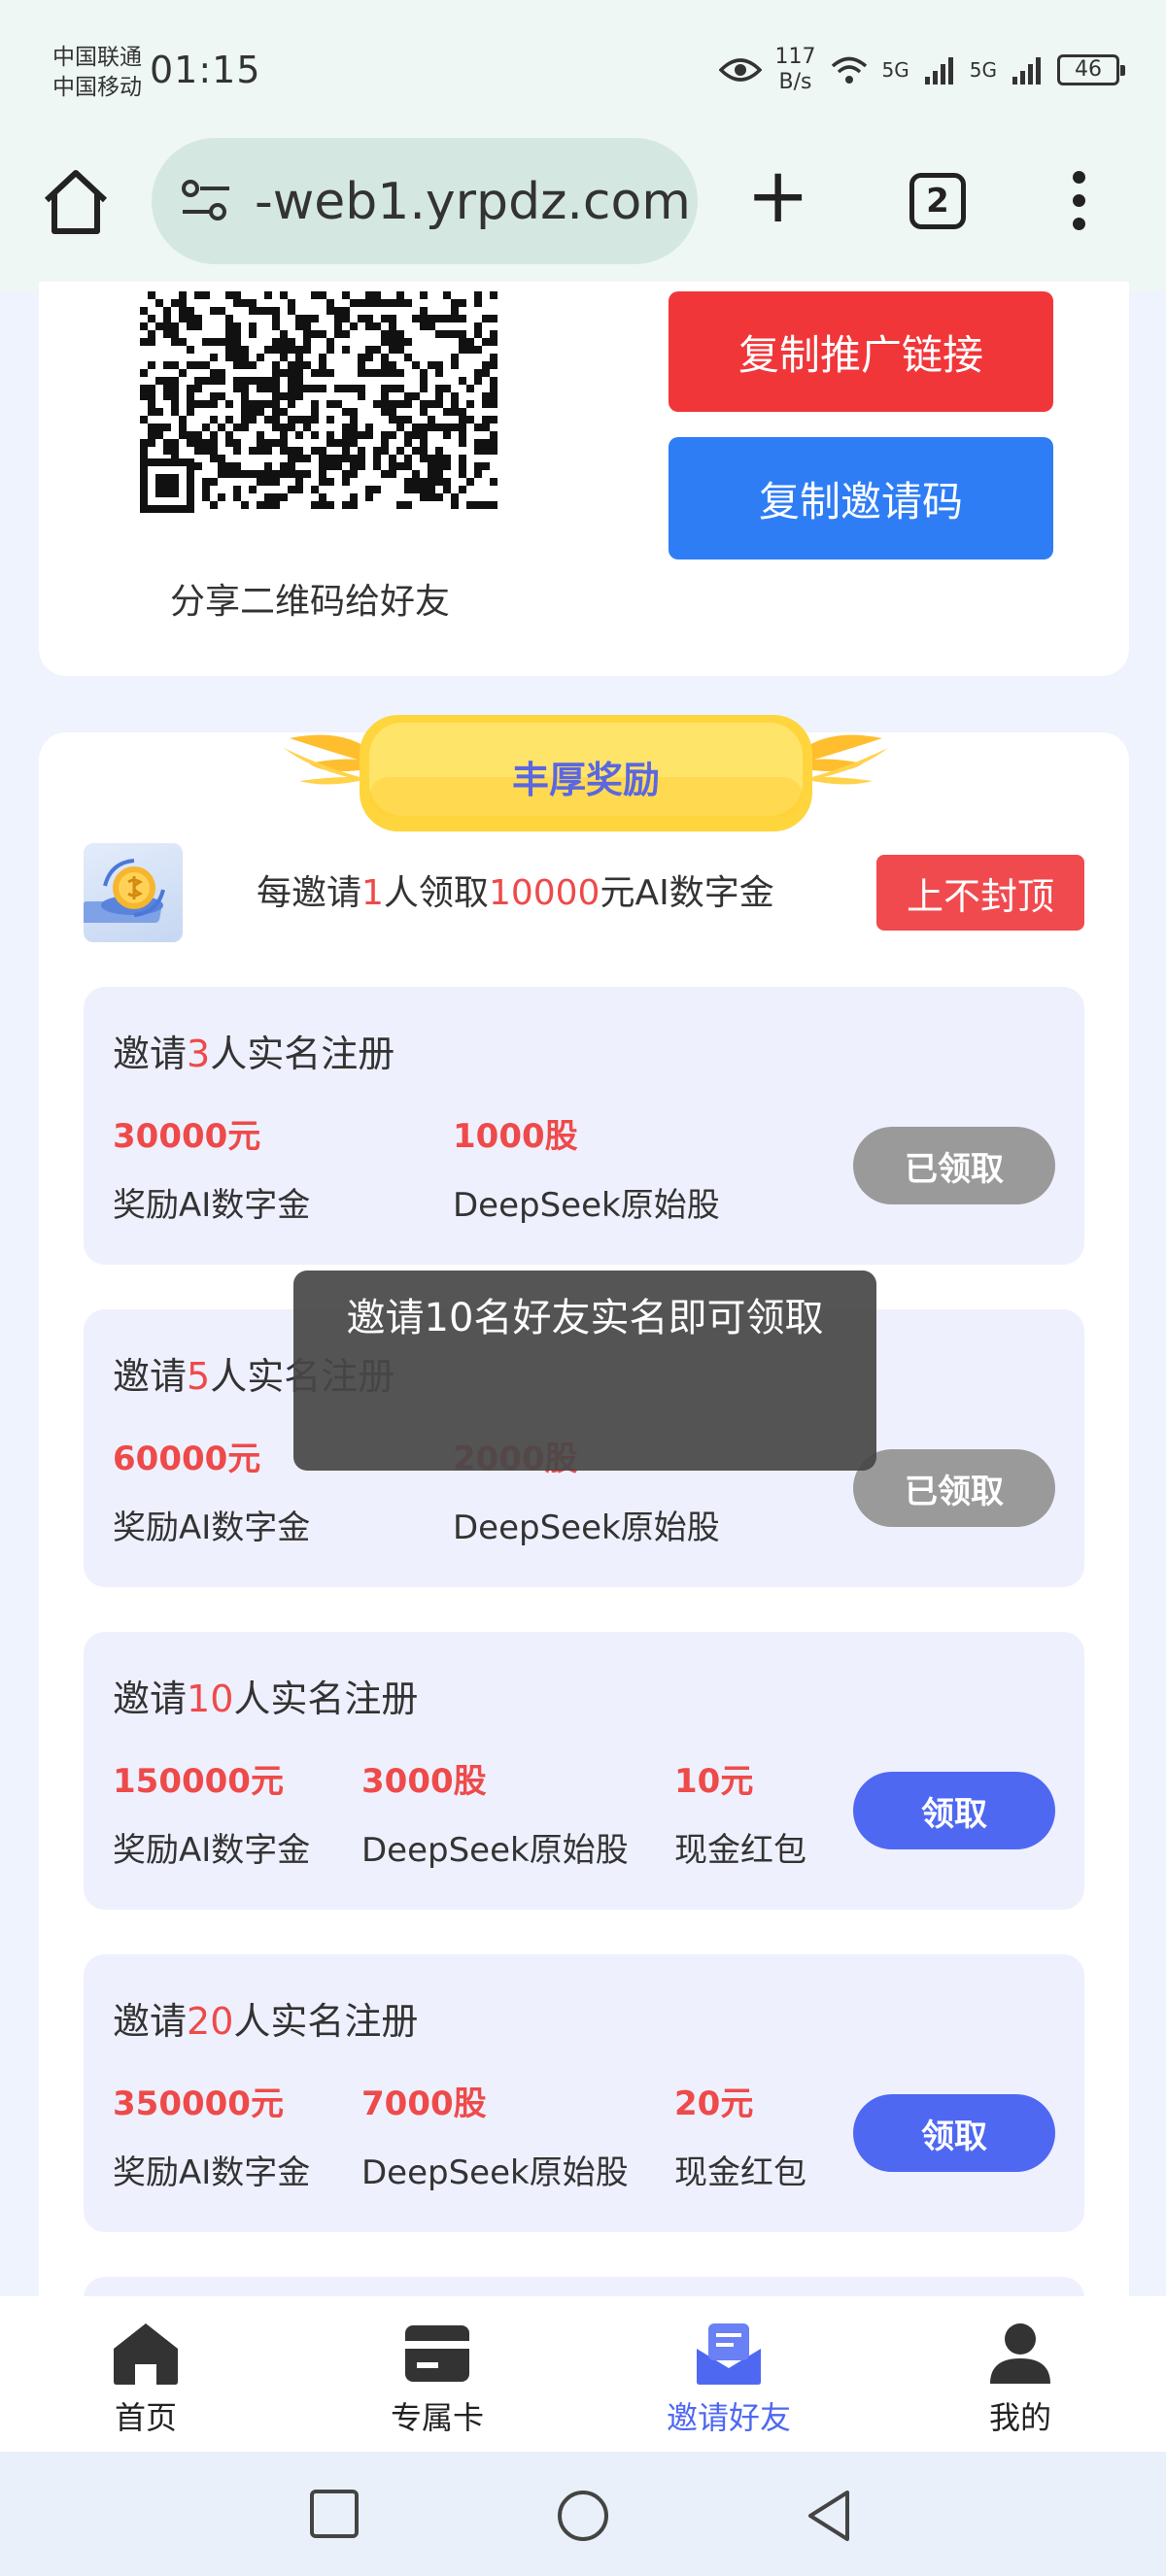  What do you see at coordinates (795, 69) in the screenshot?
I see `net-speed: 117 B/s` at bounding box center [795, 69].